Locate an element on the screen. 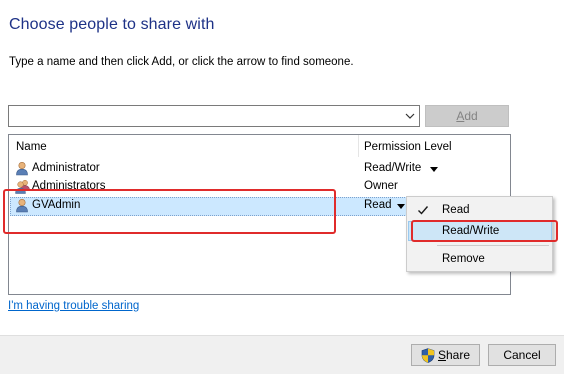  add-button-accesskey: A is located at coordinates (460, 116).